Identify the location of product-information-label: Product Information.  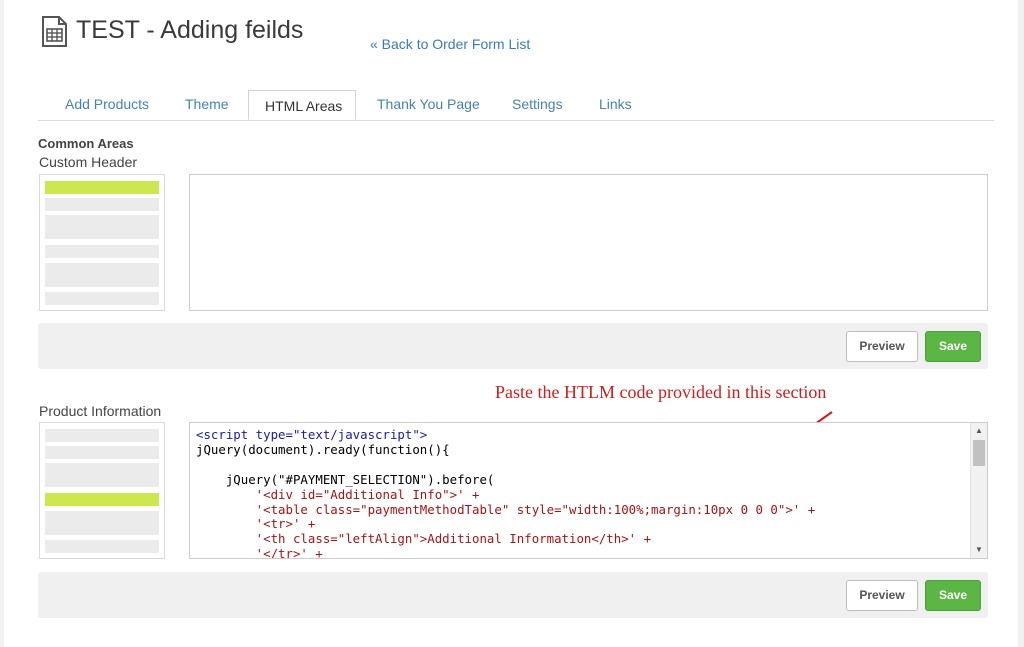
(100, 411).